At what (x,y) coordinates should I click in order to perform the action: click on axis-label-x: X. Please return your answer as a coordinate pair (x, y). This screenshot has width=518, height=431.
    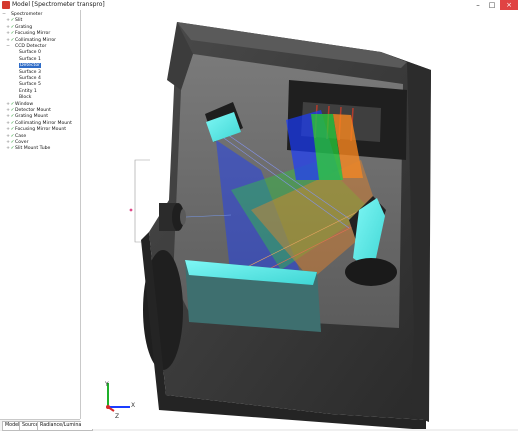
    Looking at the image, I should click on (133, 405).